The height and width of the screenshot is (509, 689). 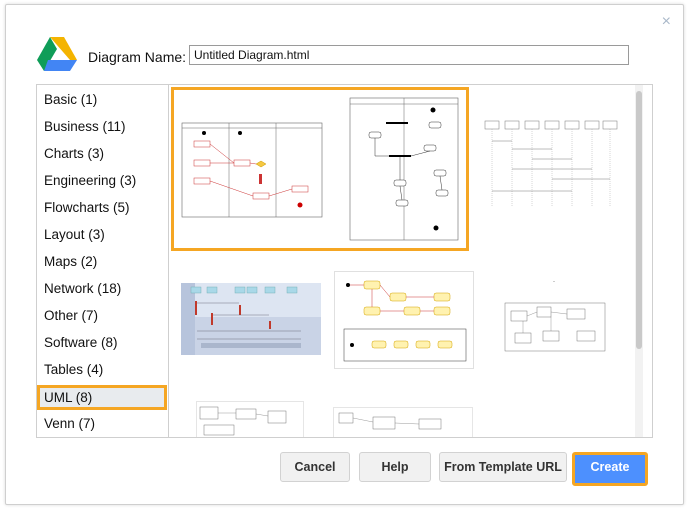 I want to click on class-diagram-preview, so click(x=555, y=316).